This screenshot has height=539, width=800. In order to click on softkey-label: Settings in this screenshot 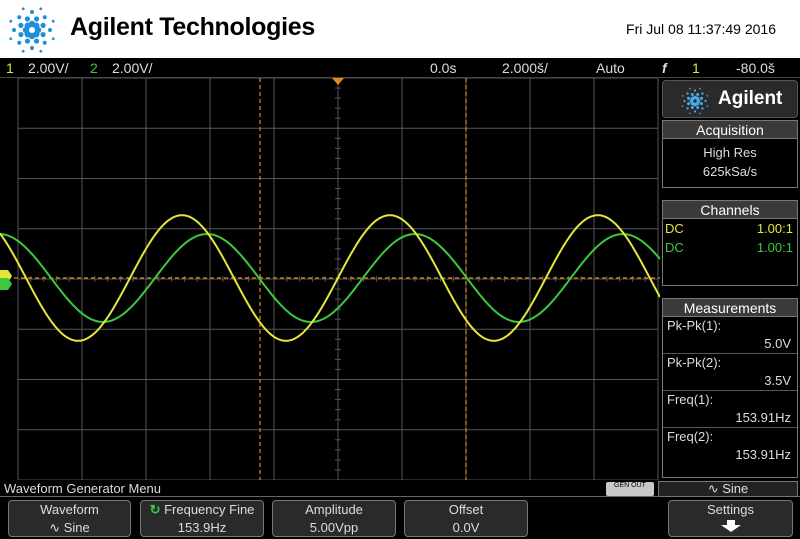, I will do `click(730, 509)`.